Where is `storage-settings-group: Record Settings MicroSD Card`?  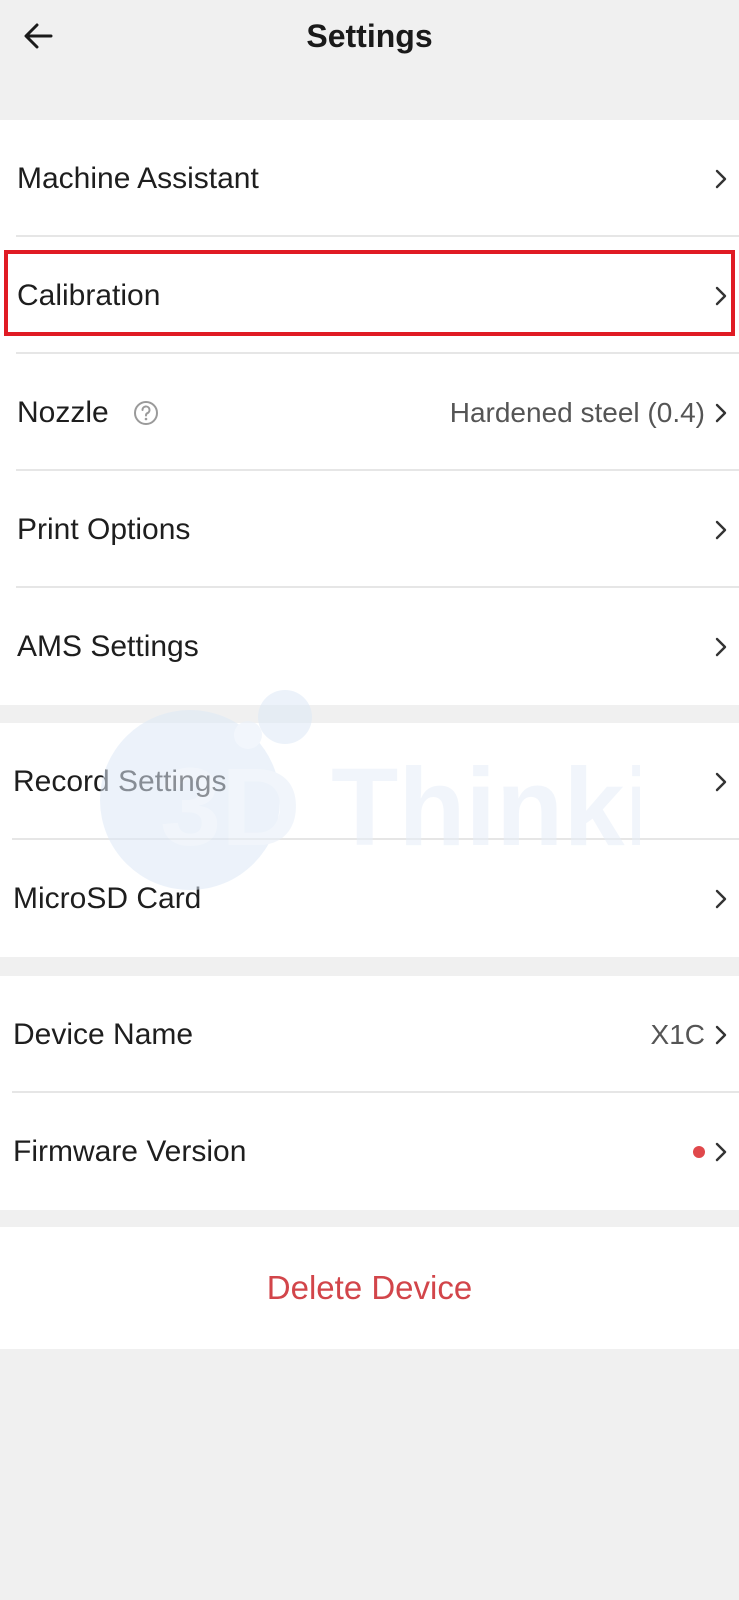
storage-settings-group: Record Settings MicroSD Card is located at coordinates (369, 840).